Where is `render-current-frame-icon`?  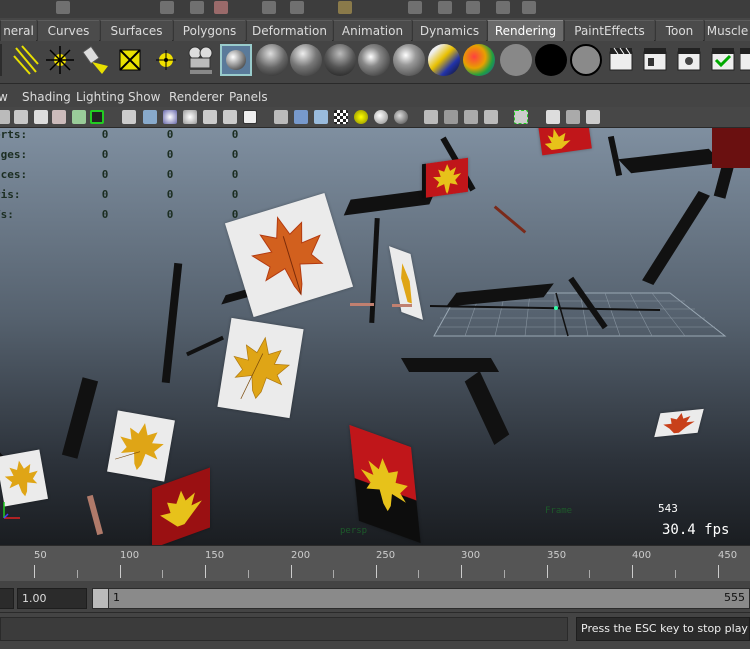 render-current-frame-icon is located at coordinates (622, 60).